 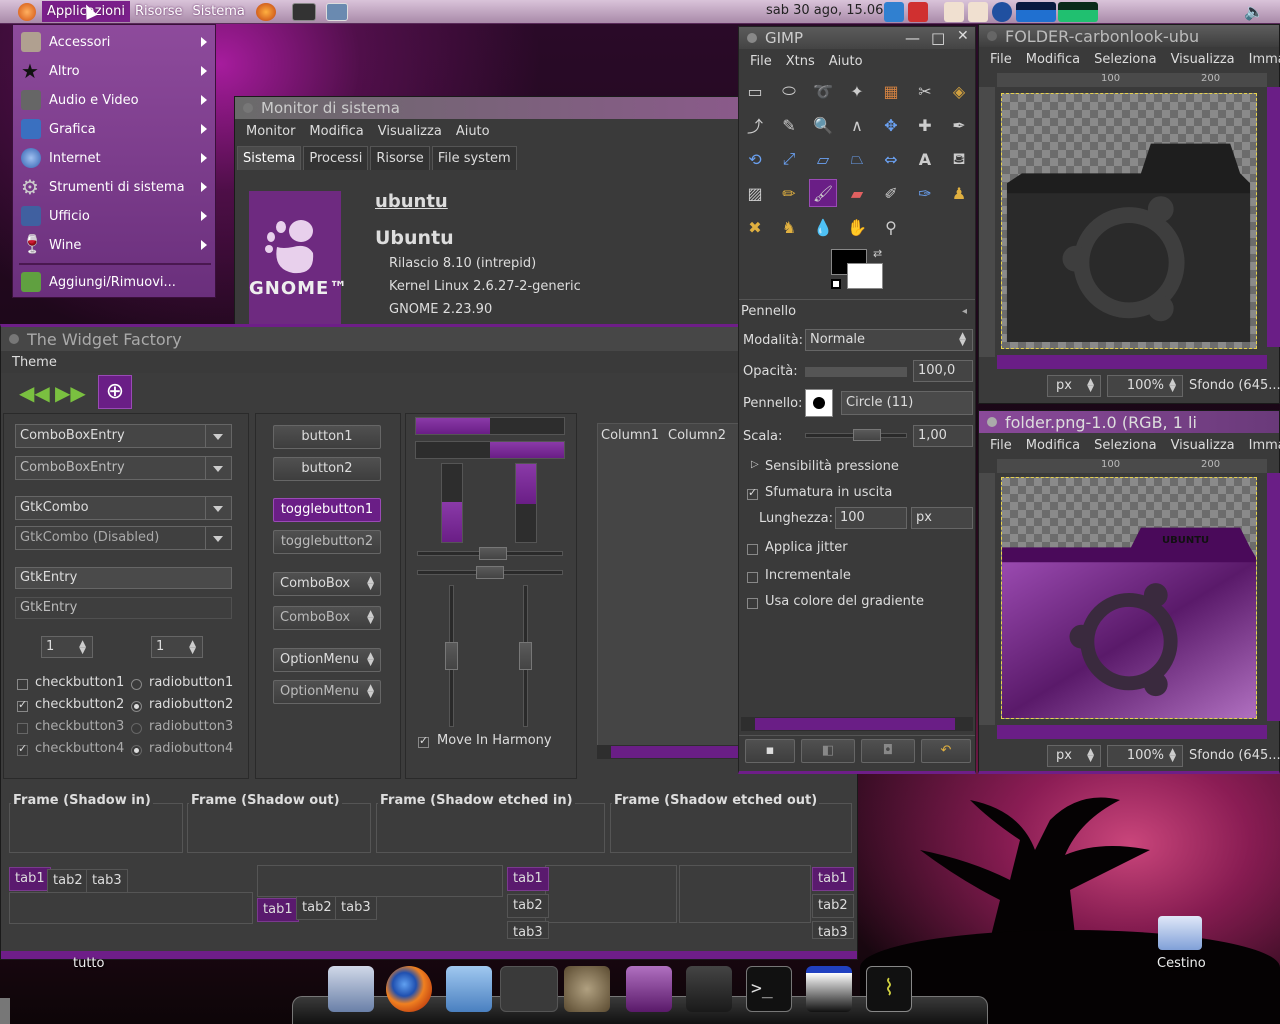 What do you see at coordinates (269, 158) in the screenshot?
I see `tab-sistema: Sistema` at bounding box center [269, 158].